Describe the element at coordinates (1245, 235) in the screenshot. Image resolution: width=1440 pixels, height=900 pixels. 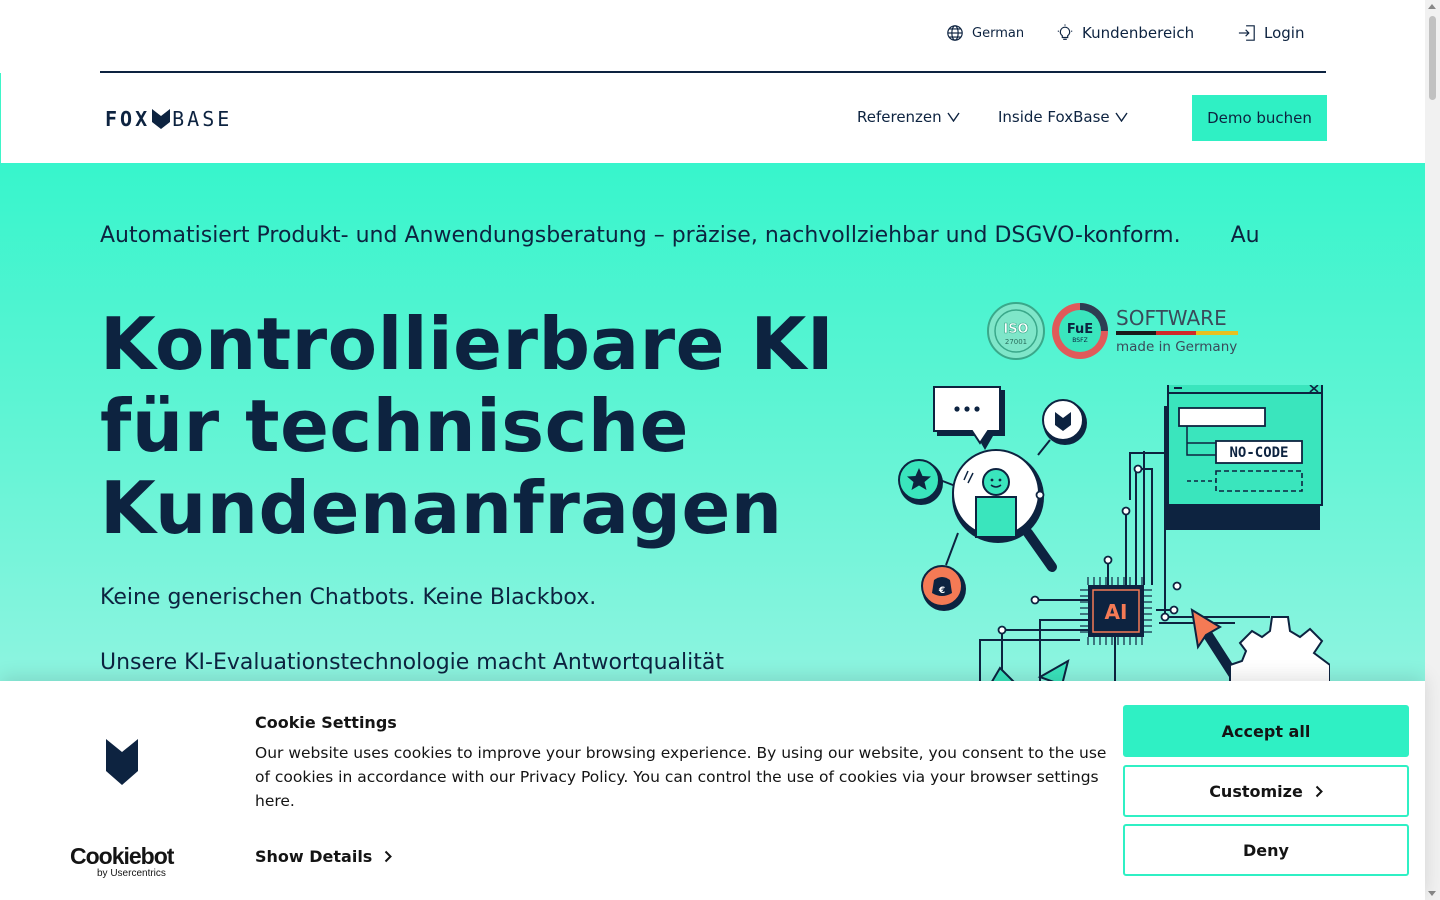
I see `ticker-text-next: Au` at that location.